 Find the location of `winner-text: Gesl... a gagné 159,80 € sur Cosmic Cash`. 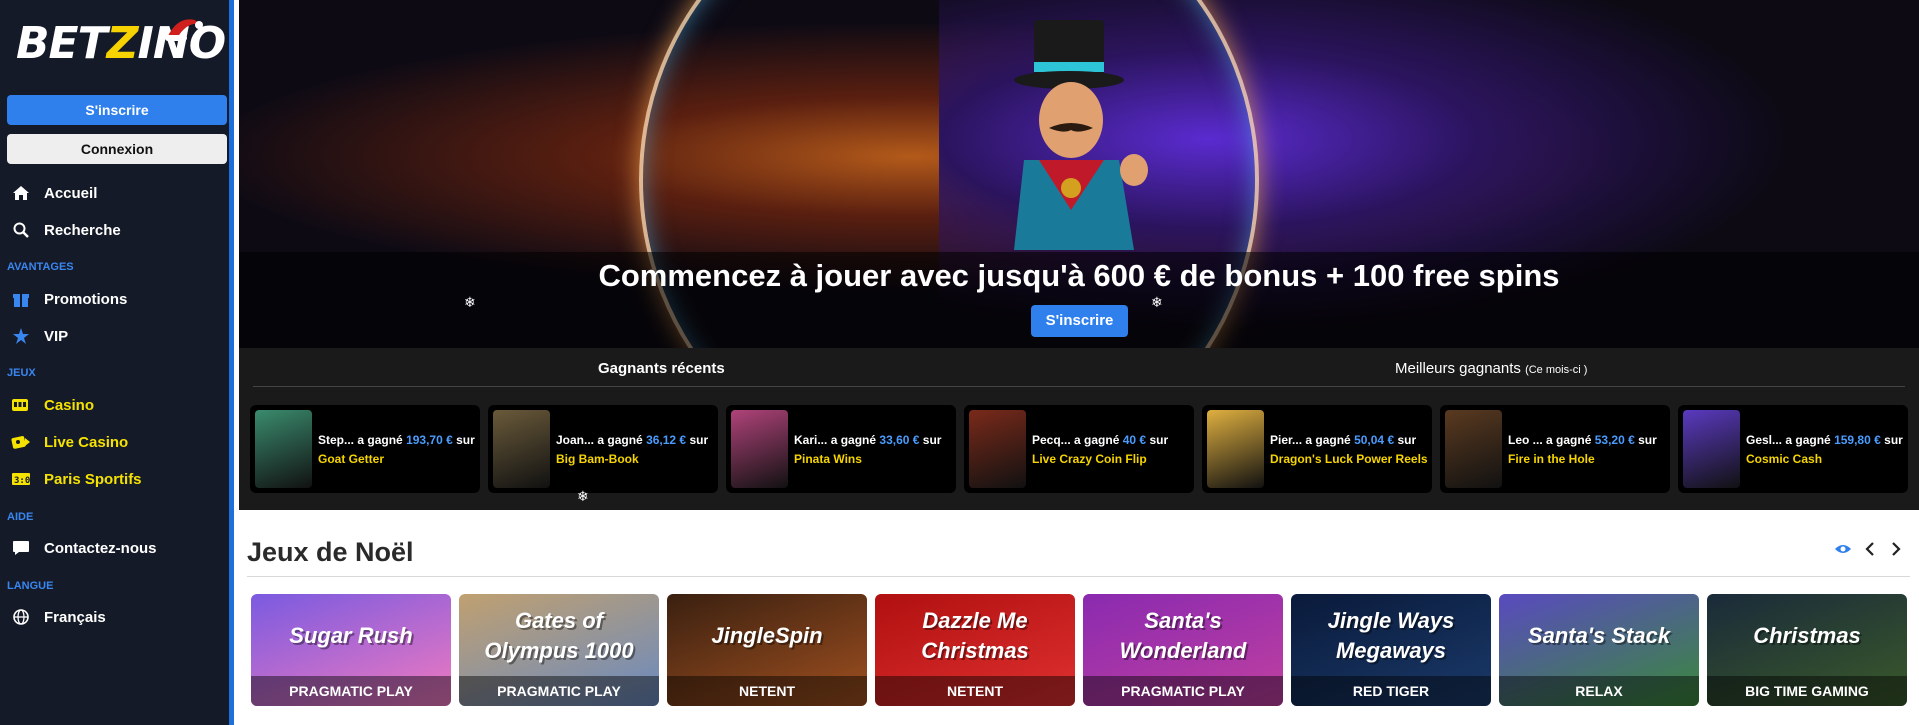

winner-text: Gesl... a gagné 159,80 € sur Cosmic Cash is located at coordinates (1826, 450).